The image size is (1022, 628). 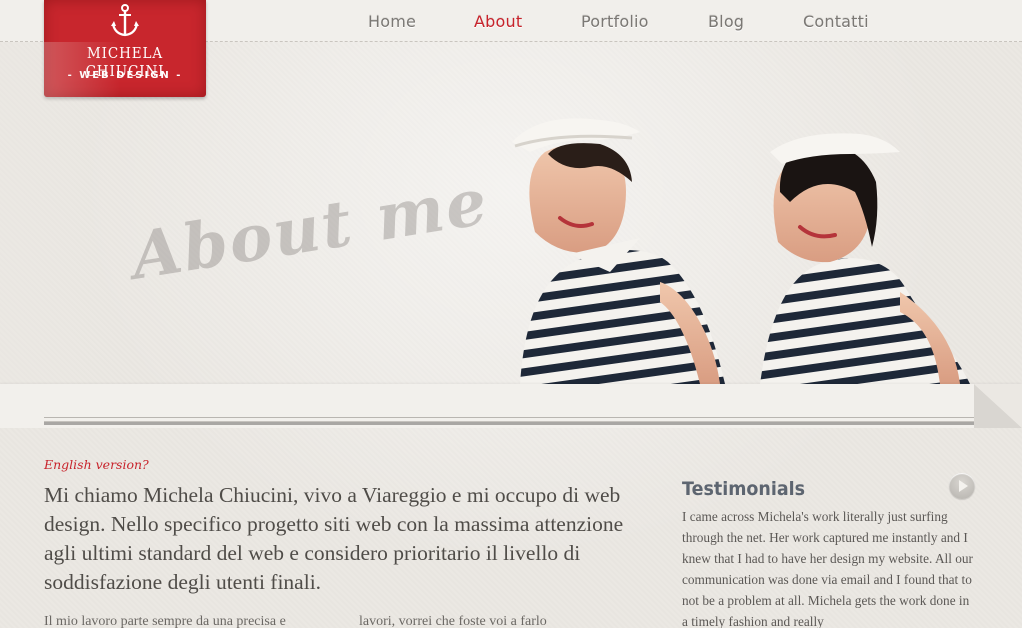 What do you see at coordinates (755, 21) in the screenshot?
I see `nav-blog: Blog` at bounding box center [755, 21].